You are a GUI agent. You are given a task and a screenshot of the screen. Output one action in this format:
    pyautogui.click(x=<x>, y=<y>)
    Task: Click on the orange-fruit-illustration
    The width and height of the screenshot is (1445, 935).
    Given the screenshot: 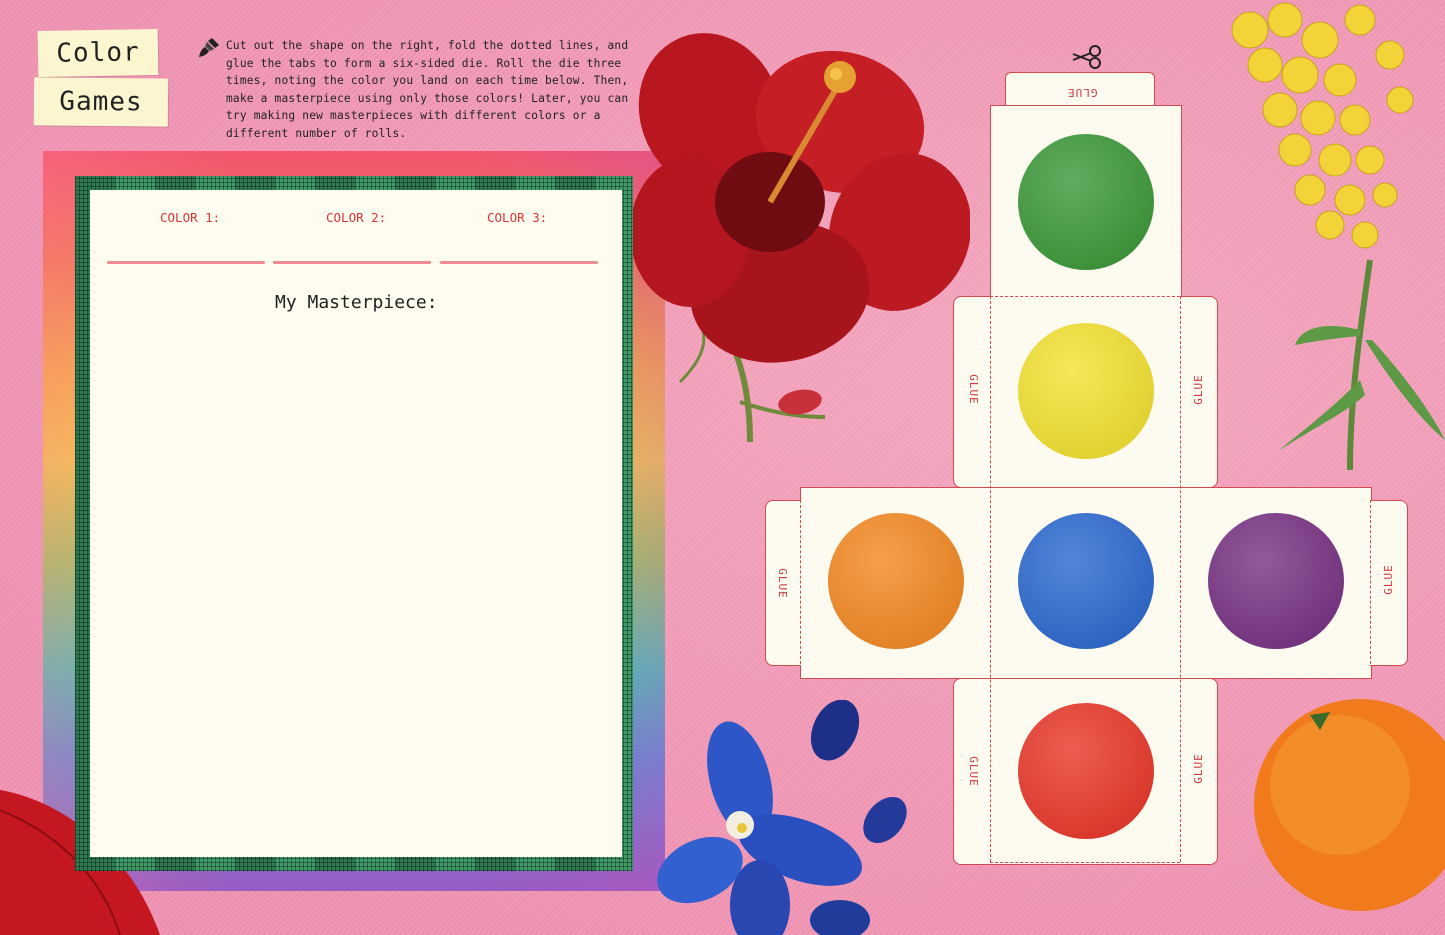 What is the action you would take?
    pyautogui.click(x=1349, y=805)
    